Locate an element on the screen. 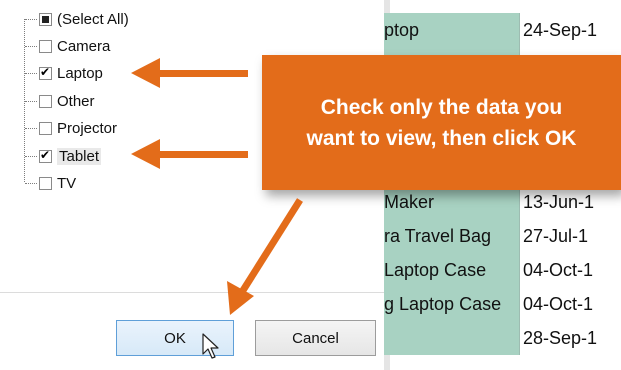 This screenshot has height=370, width=621. table-row: ra Travel Bag 27-Jul-1 is located at coordinates (502, 236).